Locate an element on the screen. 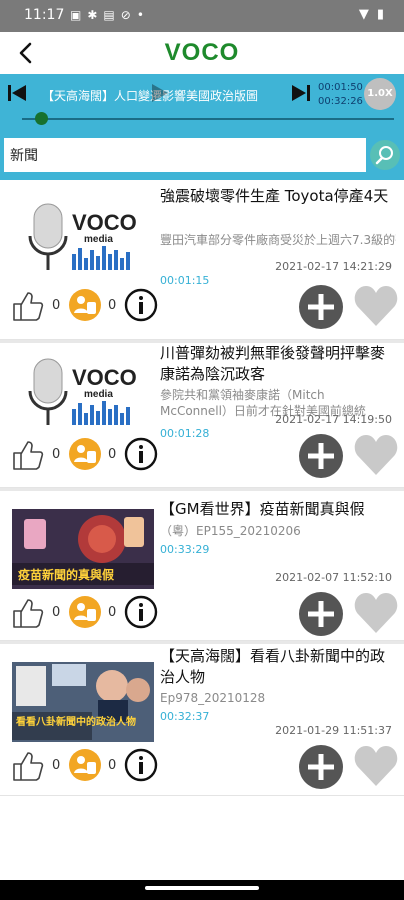 The height and width of the screenshot is (900, 404). search-icon is located at coordinates (384, 155).